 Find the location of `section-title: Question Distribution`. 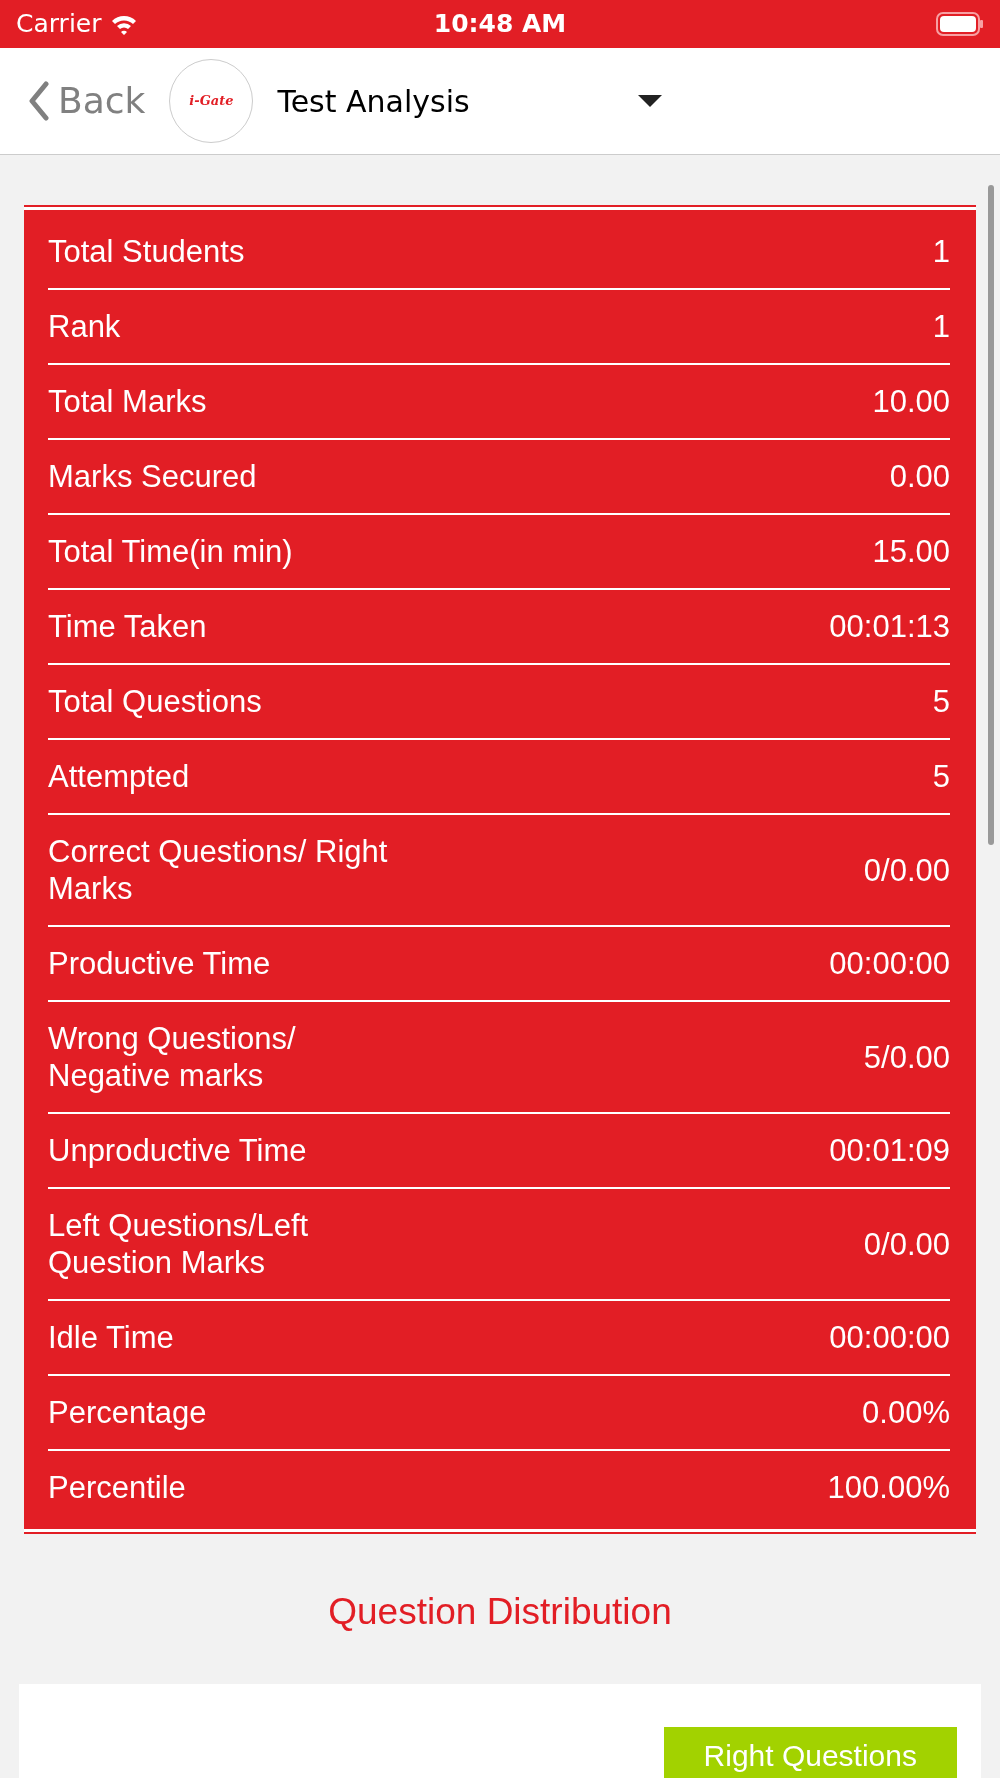

section-title: Question Distribution is located at coordinates (500, 1612).